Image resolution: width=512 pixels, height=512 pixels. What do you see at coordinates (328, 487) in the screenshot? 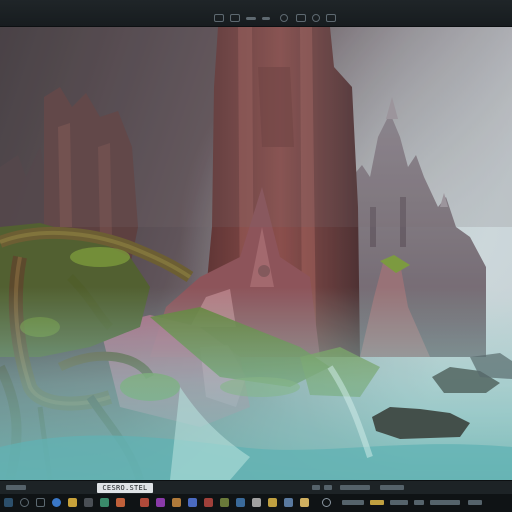
I see `next-icon` at bounding box center [328, 487].